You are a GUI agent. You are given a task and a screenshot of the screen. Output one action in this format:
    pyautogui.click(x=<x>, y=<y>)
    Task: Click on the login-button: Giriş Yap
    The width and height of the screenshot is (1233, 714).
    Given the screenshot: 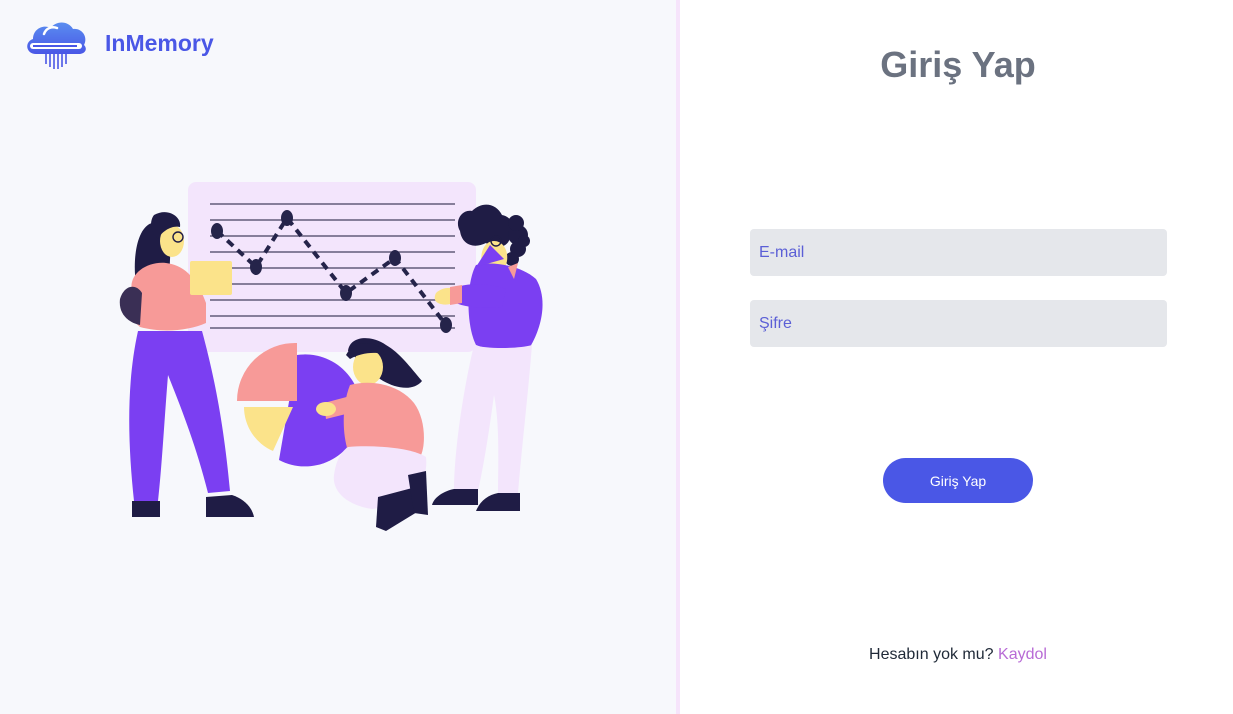 What is the action you would take?
    pyautogui.click(x=958, y=480)
    